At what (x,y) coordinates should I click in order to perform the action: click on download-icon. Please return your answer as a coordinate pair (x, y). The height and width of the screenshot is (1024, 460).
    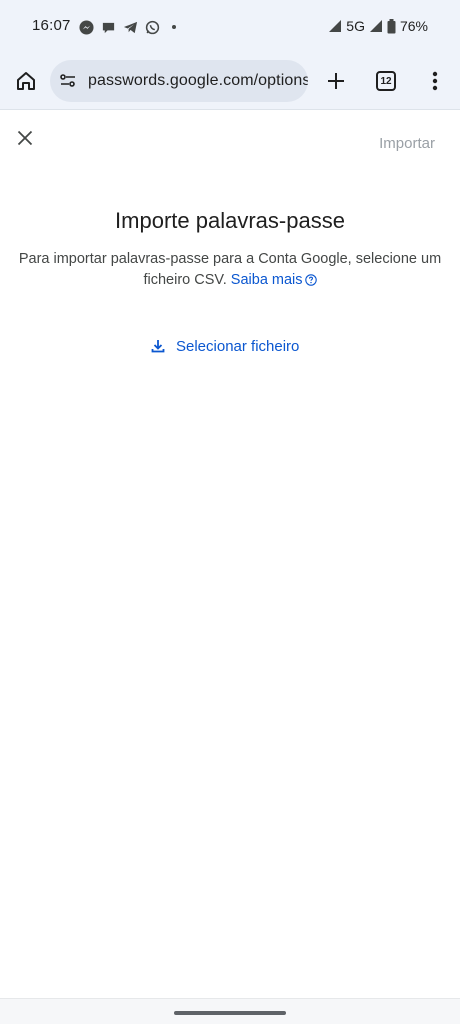
    Looking at the image, I should click on (158, 346).